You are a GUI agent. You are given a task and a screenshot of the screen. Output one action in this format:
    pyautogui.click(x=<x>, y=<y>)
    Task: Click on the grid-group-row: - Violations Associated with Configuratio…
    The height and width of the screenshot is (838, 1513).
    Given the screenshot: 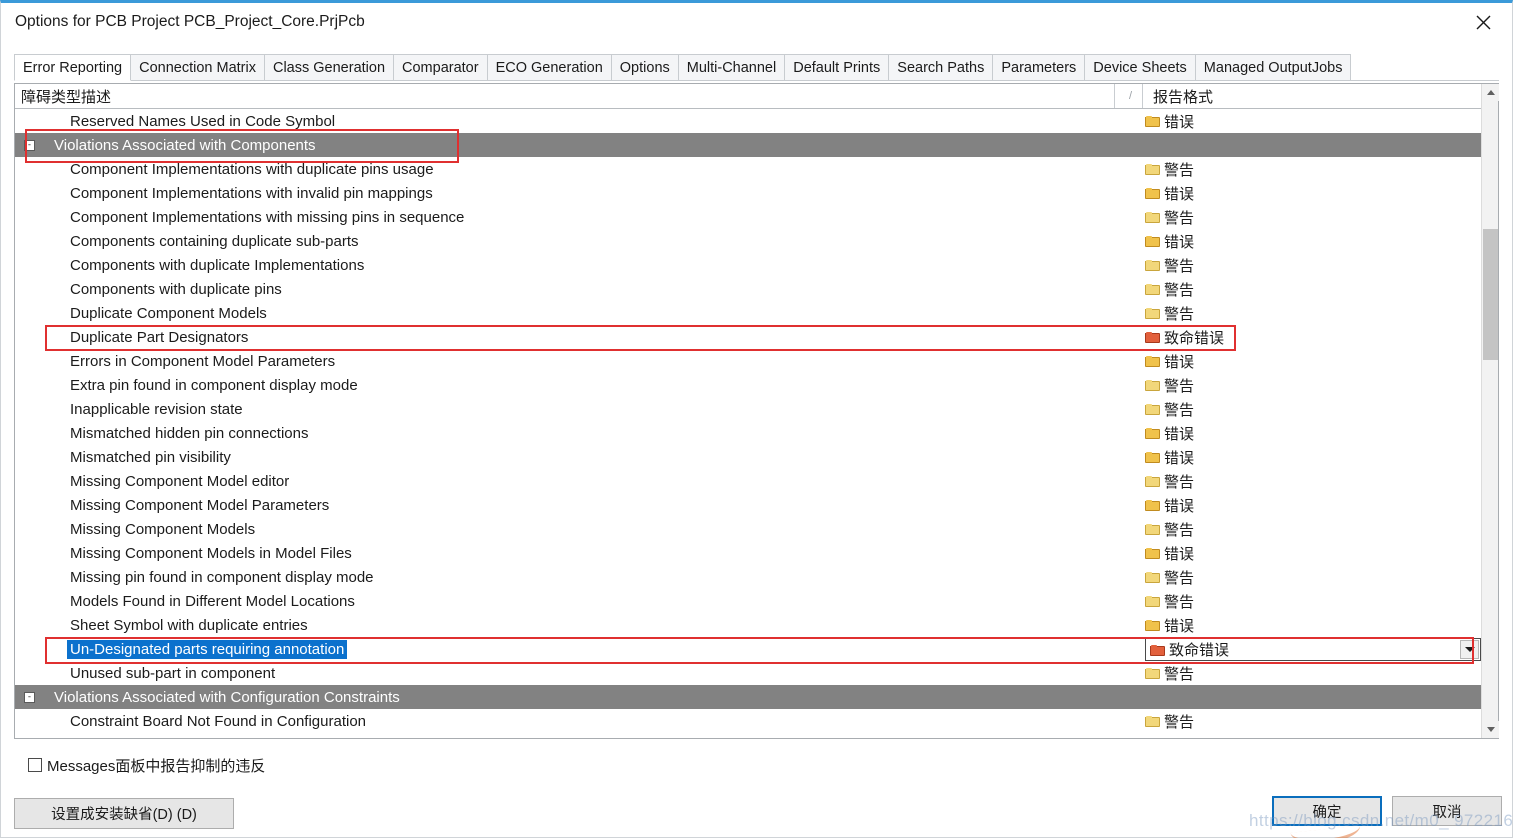 What is the action you would take?
    pyautogui.click(x=748, y=697)
    